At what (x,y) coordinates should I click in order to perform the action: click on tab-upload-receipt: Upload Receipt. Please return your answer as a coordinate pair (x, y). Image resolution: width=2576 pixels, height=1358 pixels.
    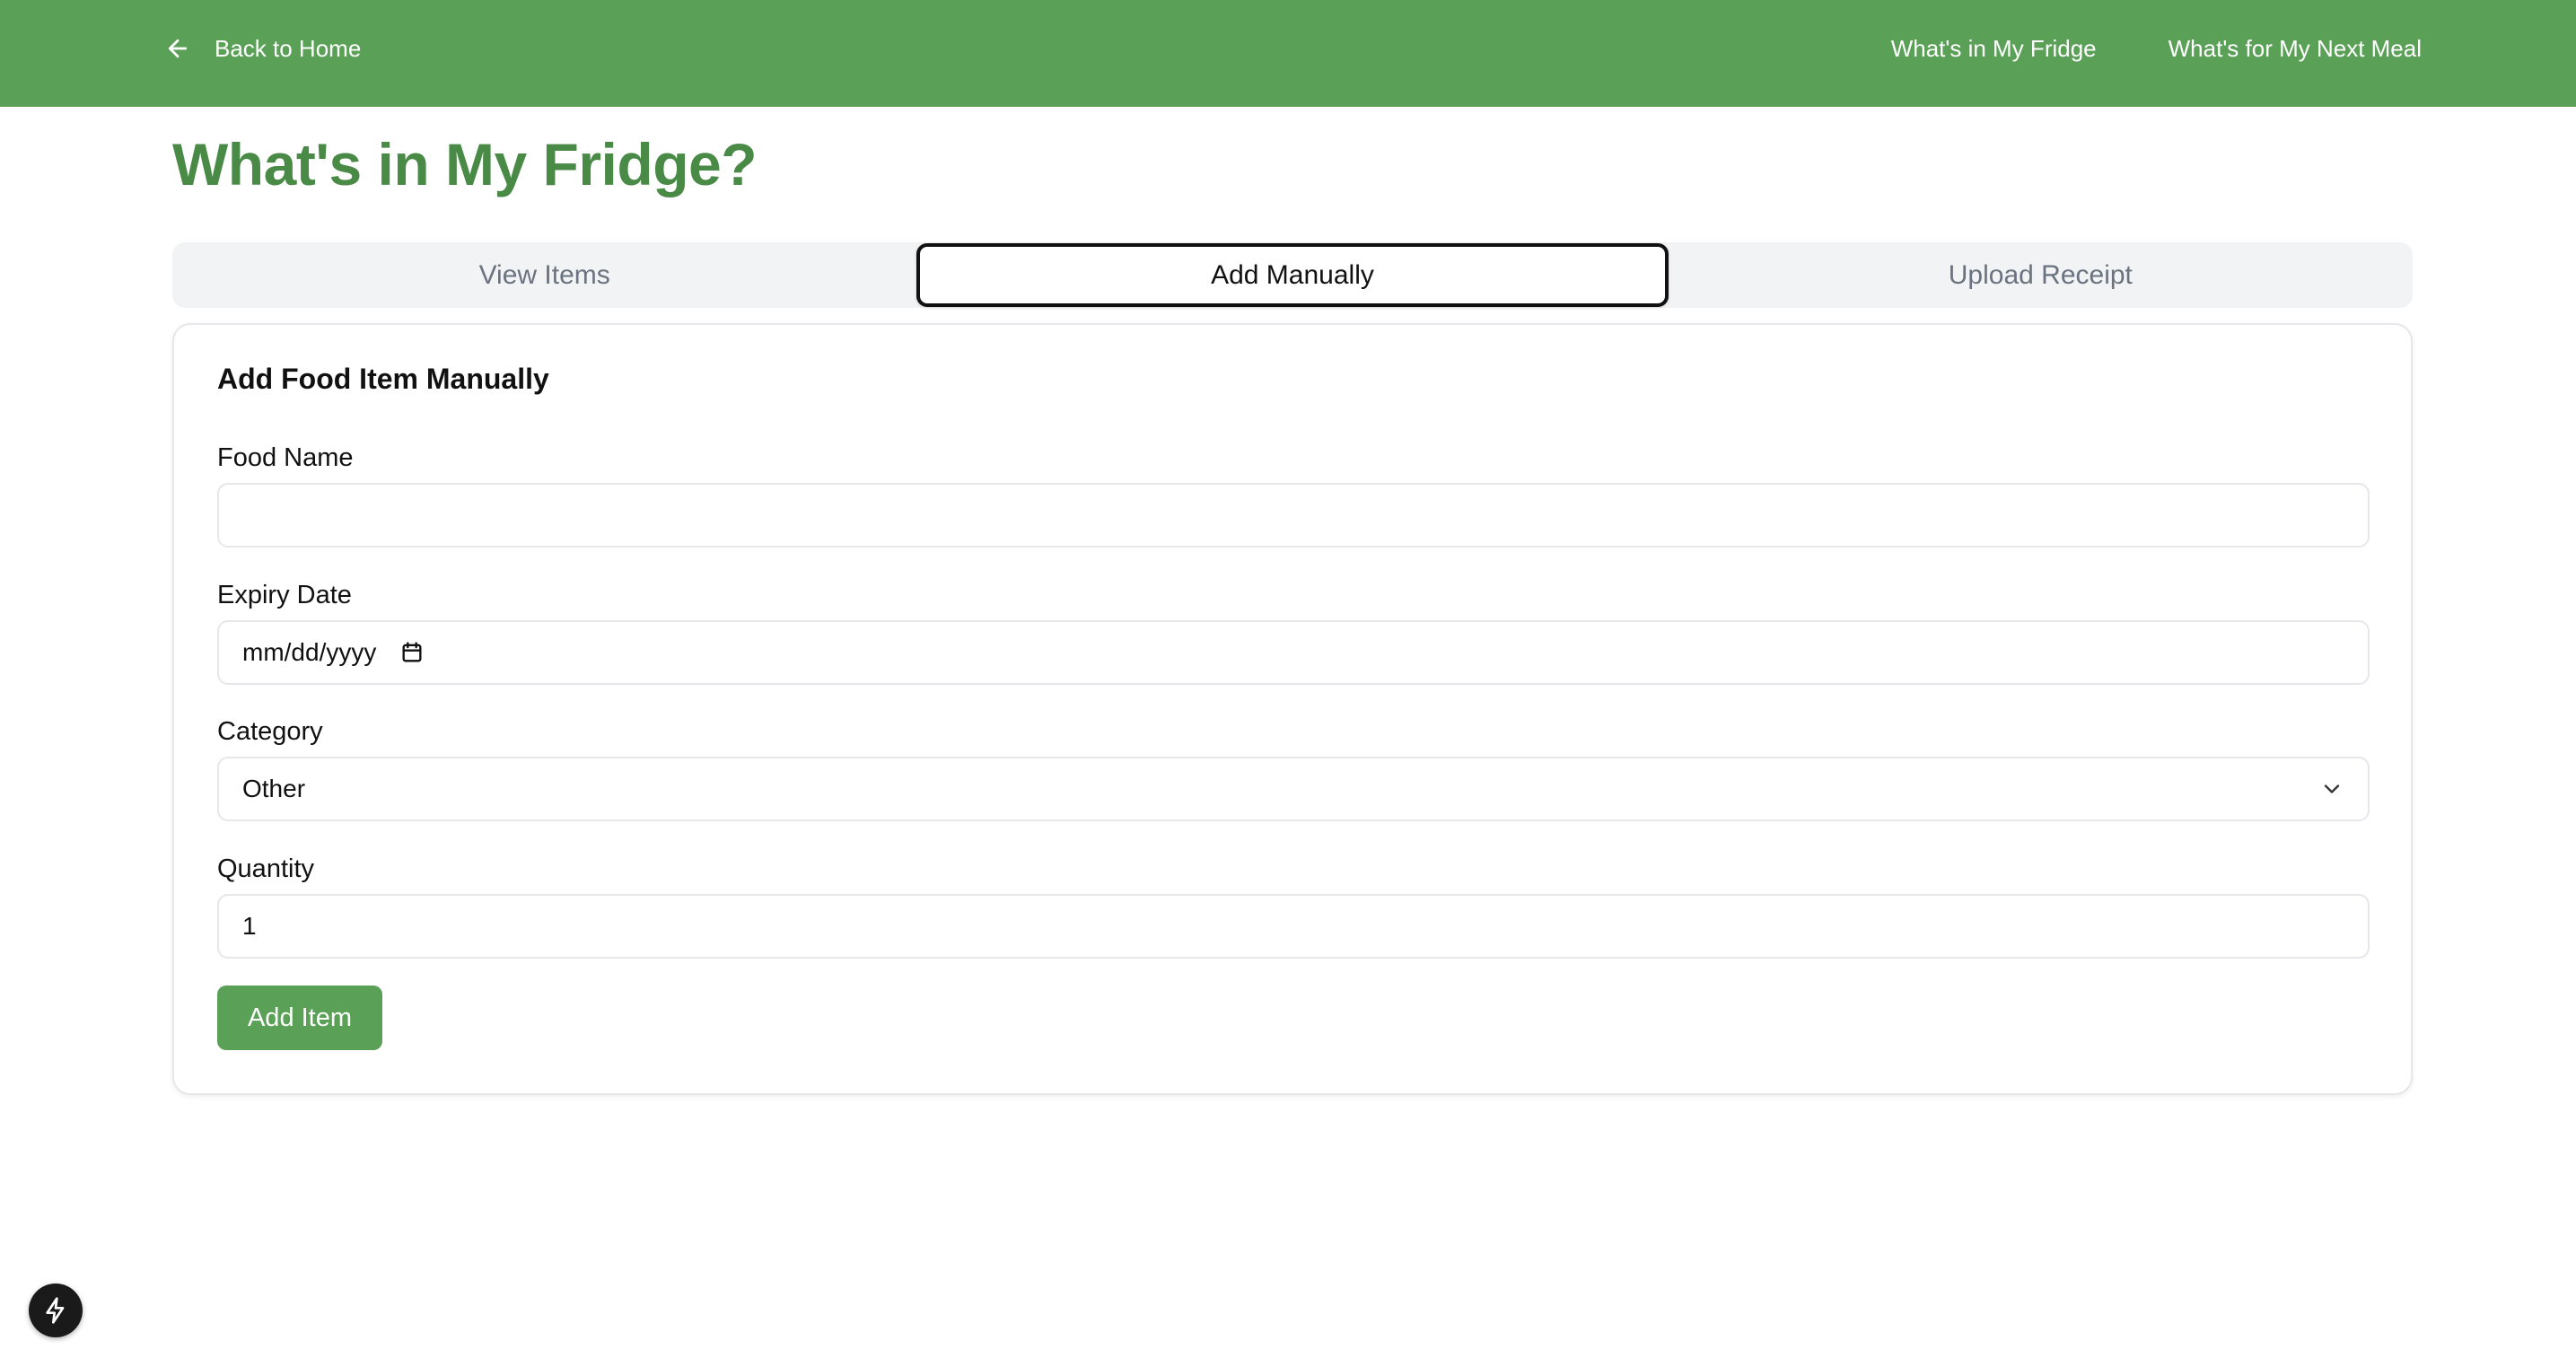
    Looking at the image, I should click on (2041, 275).